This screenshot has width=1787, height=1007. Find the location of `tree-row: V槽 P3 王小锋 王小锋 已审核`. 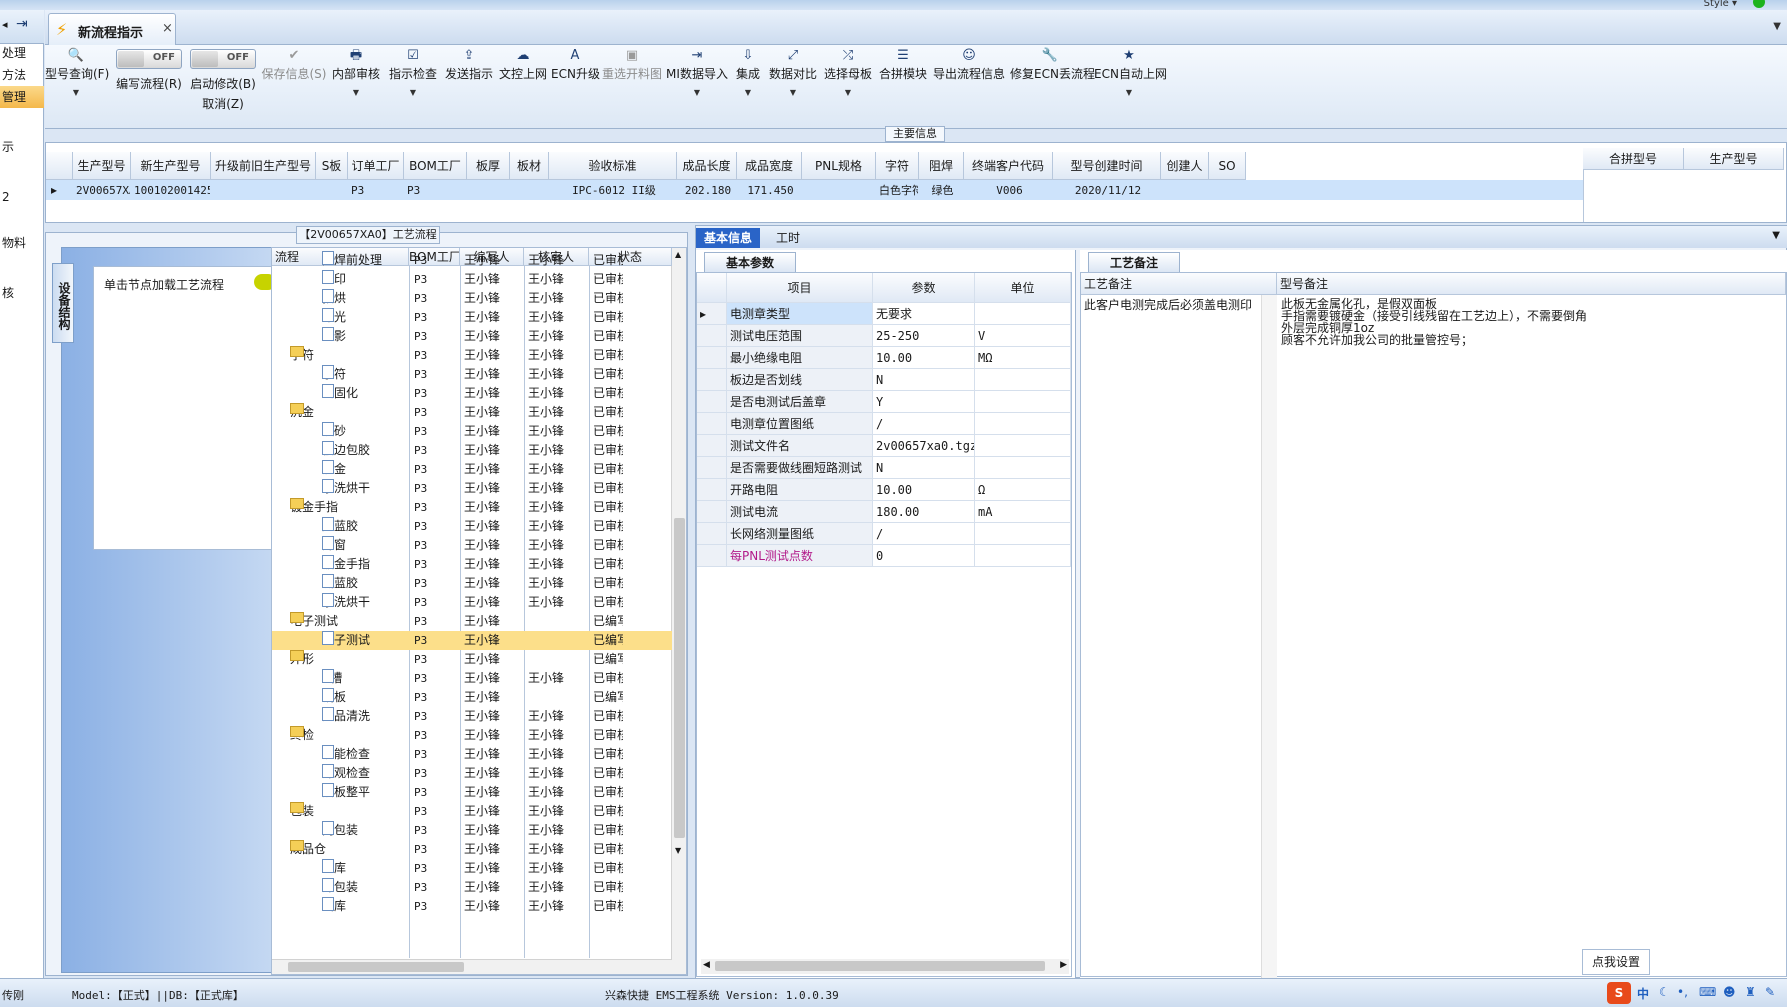

tree-row: V槽 P3 王小锋 王小锋 已审核 is located at coordinates (472, 678).